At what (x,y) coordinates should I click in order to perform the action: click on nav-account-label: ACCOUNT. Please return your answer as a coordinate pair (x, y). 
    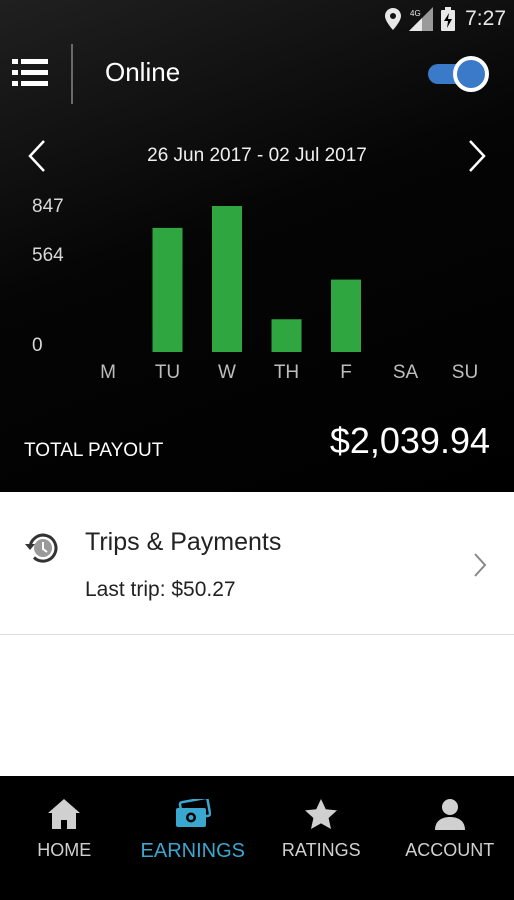
    Looking at the image, I should click on (450, 850).